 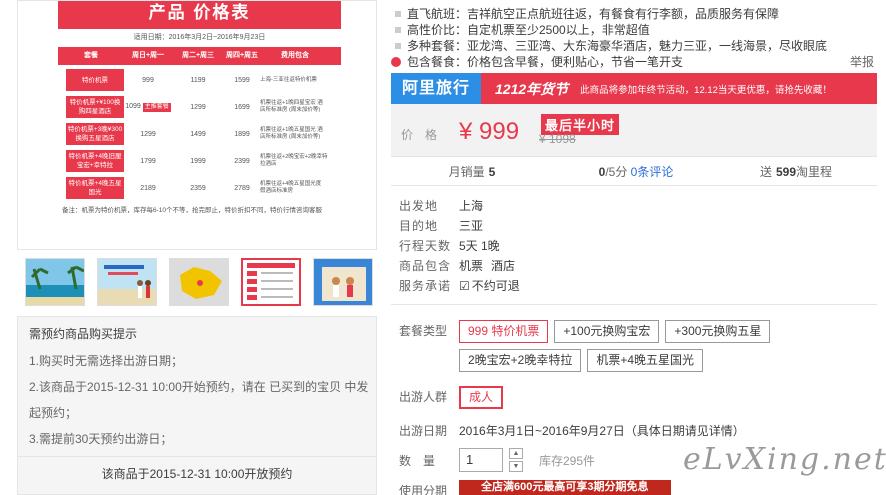 What do you see at coordinates (489, 131) in the screenshot?
I see `current-price: ¥ 999` at bounding box center [489, 131].